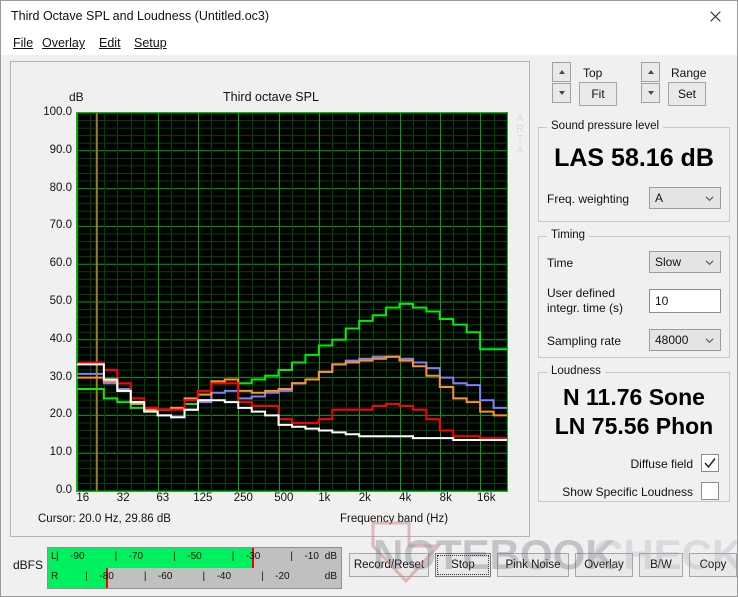 The height and width of the screenshot is (597, 738). What do you see at coordinates (598, 94) in the screenshot?
I see `top-fit-button: Fit` at bounding box center [598, 94].